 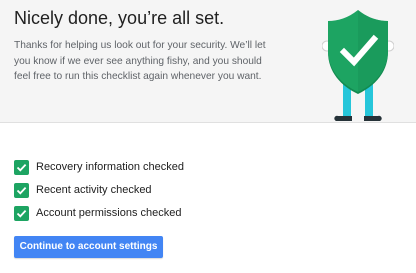 What do you see at coordinates (119, 18) in the screenshot?
I see `page-title: Nicely done, you’re all set.` at bounding box center [119, 18].